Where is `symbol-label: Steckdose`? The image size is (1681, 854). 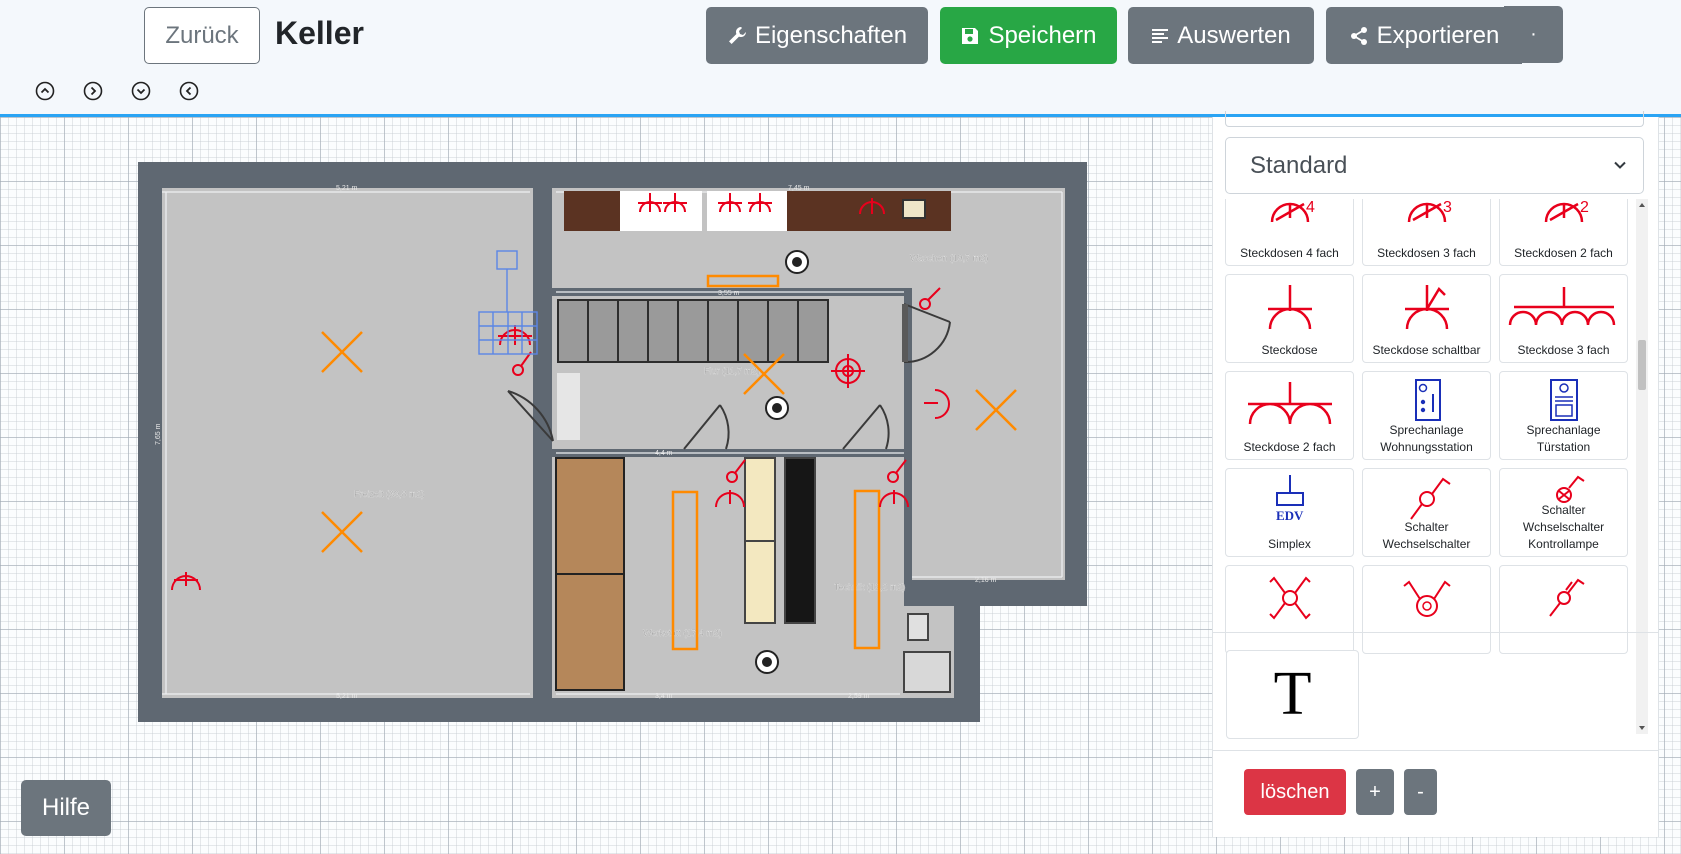
symbol-label: Steckdose is located at coordinates (1289, 350).